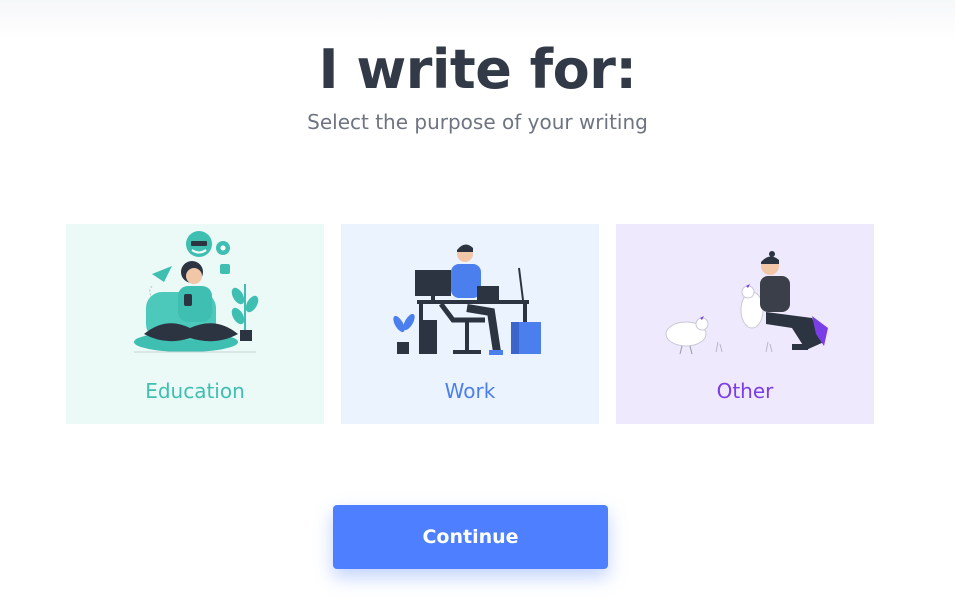  I want to click on option-label-work: Work, so click(470, 391).